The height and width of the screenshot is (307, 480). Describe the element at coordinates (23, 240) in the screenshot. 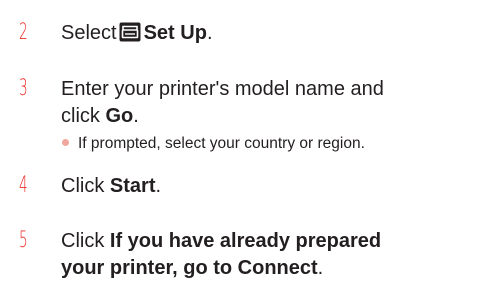

I see `step-number: 5` at that location.